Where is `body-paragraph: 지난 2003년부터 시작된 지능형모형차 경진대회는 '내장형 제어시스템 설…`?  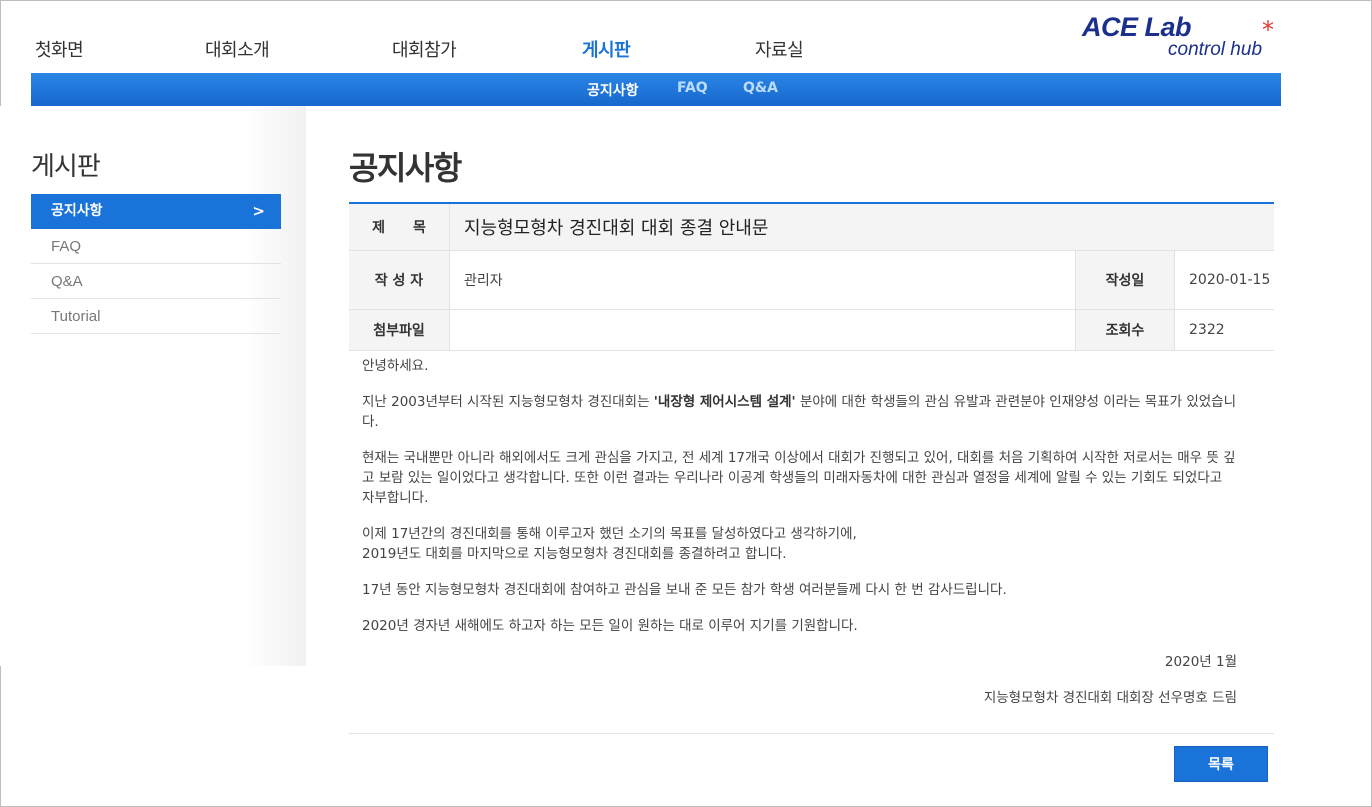
body-paragraph: 지난 2003년부터 시작된 지능형모형차 경진대회는 '내장형 제어시스템 설… is located at coordinates (799, 412).